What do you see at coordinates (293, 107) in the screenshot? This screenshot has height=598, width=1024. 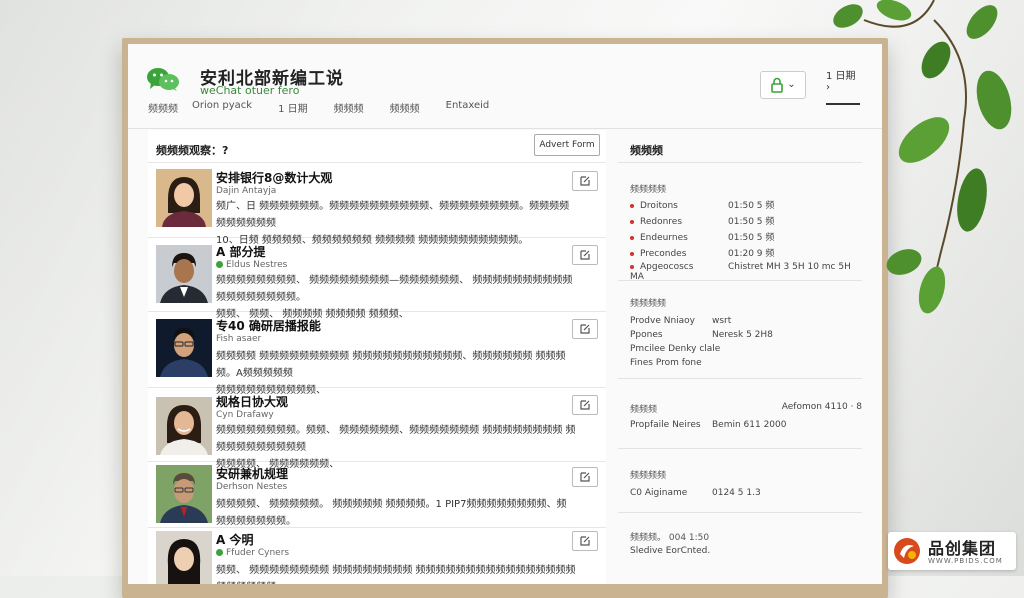 I see `nav-item-2: 1 日期` at bounding box center [293, 107].